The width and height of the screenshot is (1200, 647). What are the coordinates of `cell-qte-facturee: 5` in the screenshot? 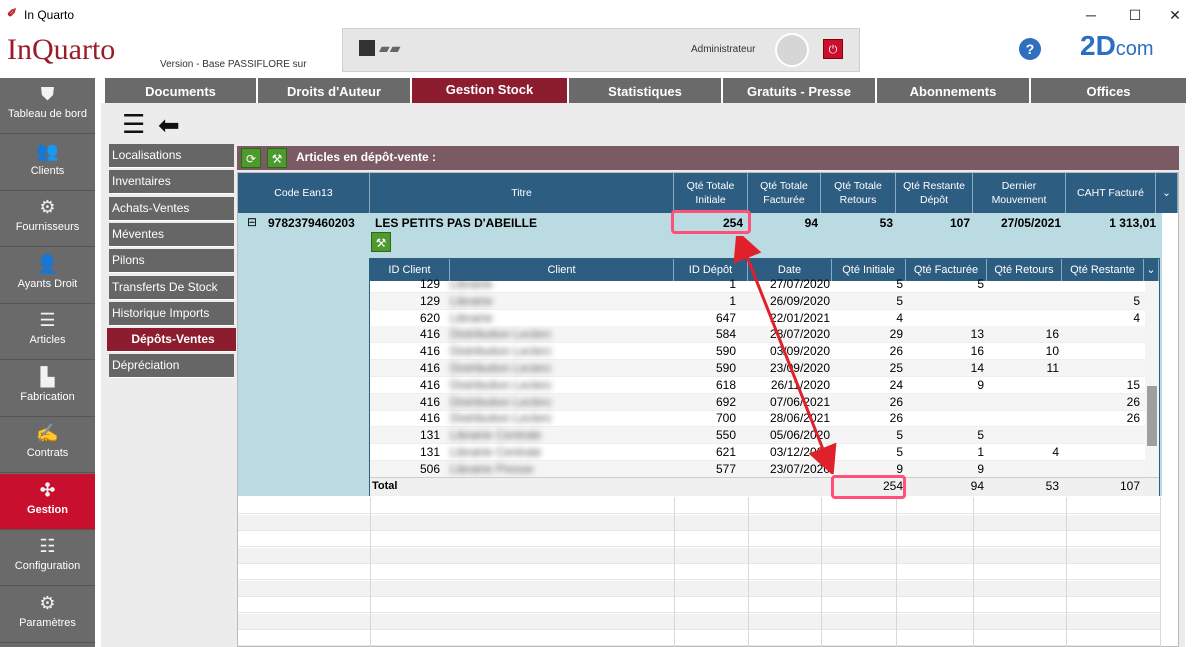 It's located at (980, 284).